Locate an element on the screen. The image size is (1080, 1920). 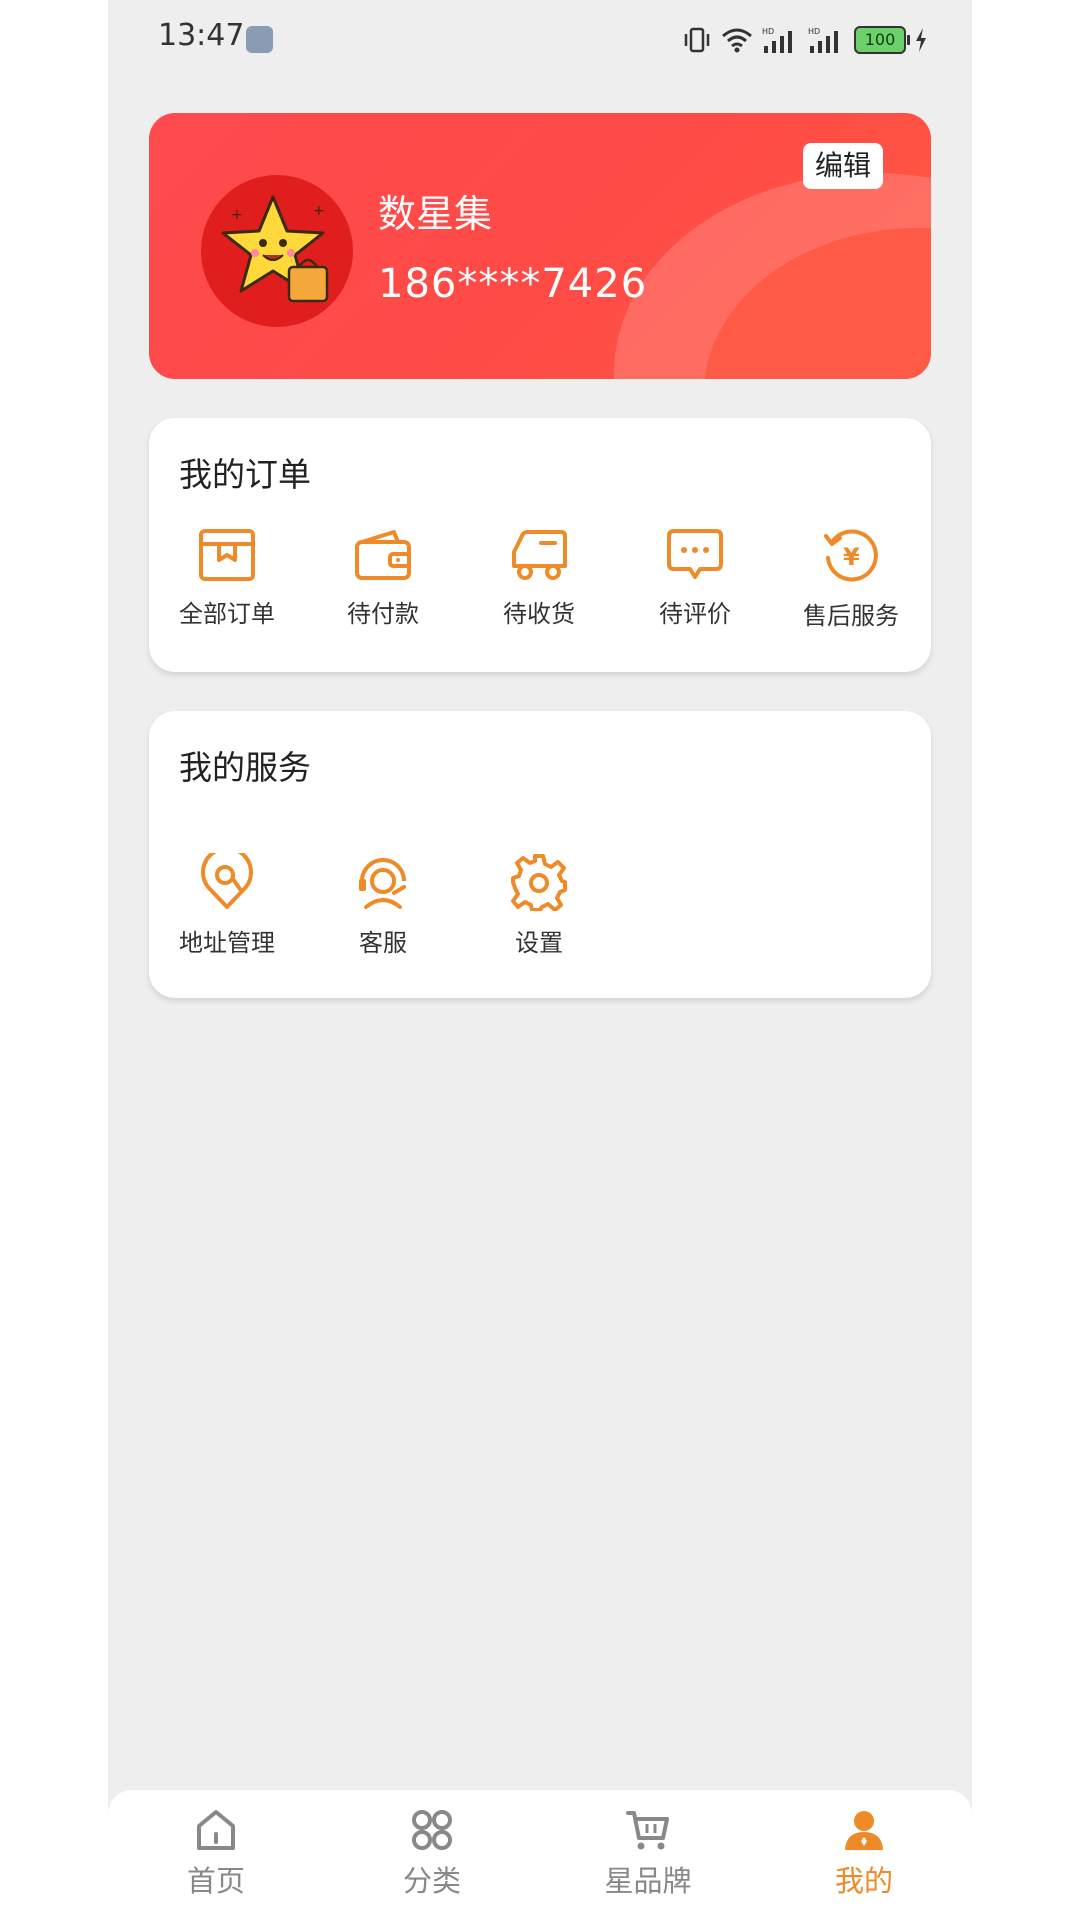
wifi-icon is located at coordinates (737, 40).